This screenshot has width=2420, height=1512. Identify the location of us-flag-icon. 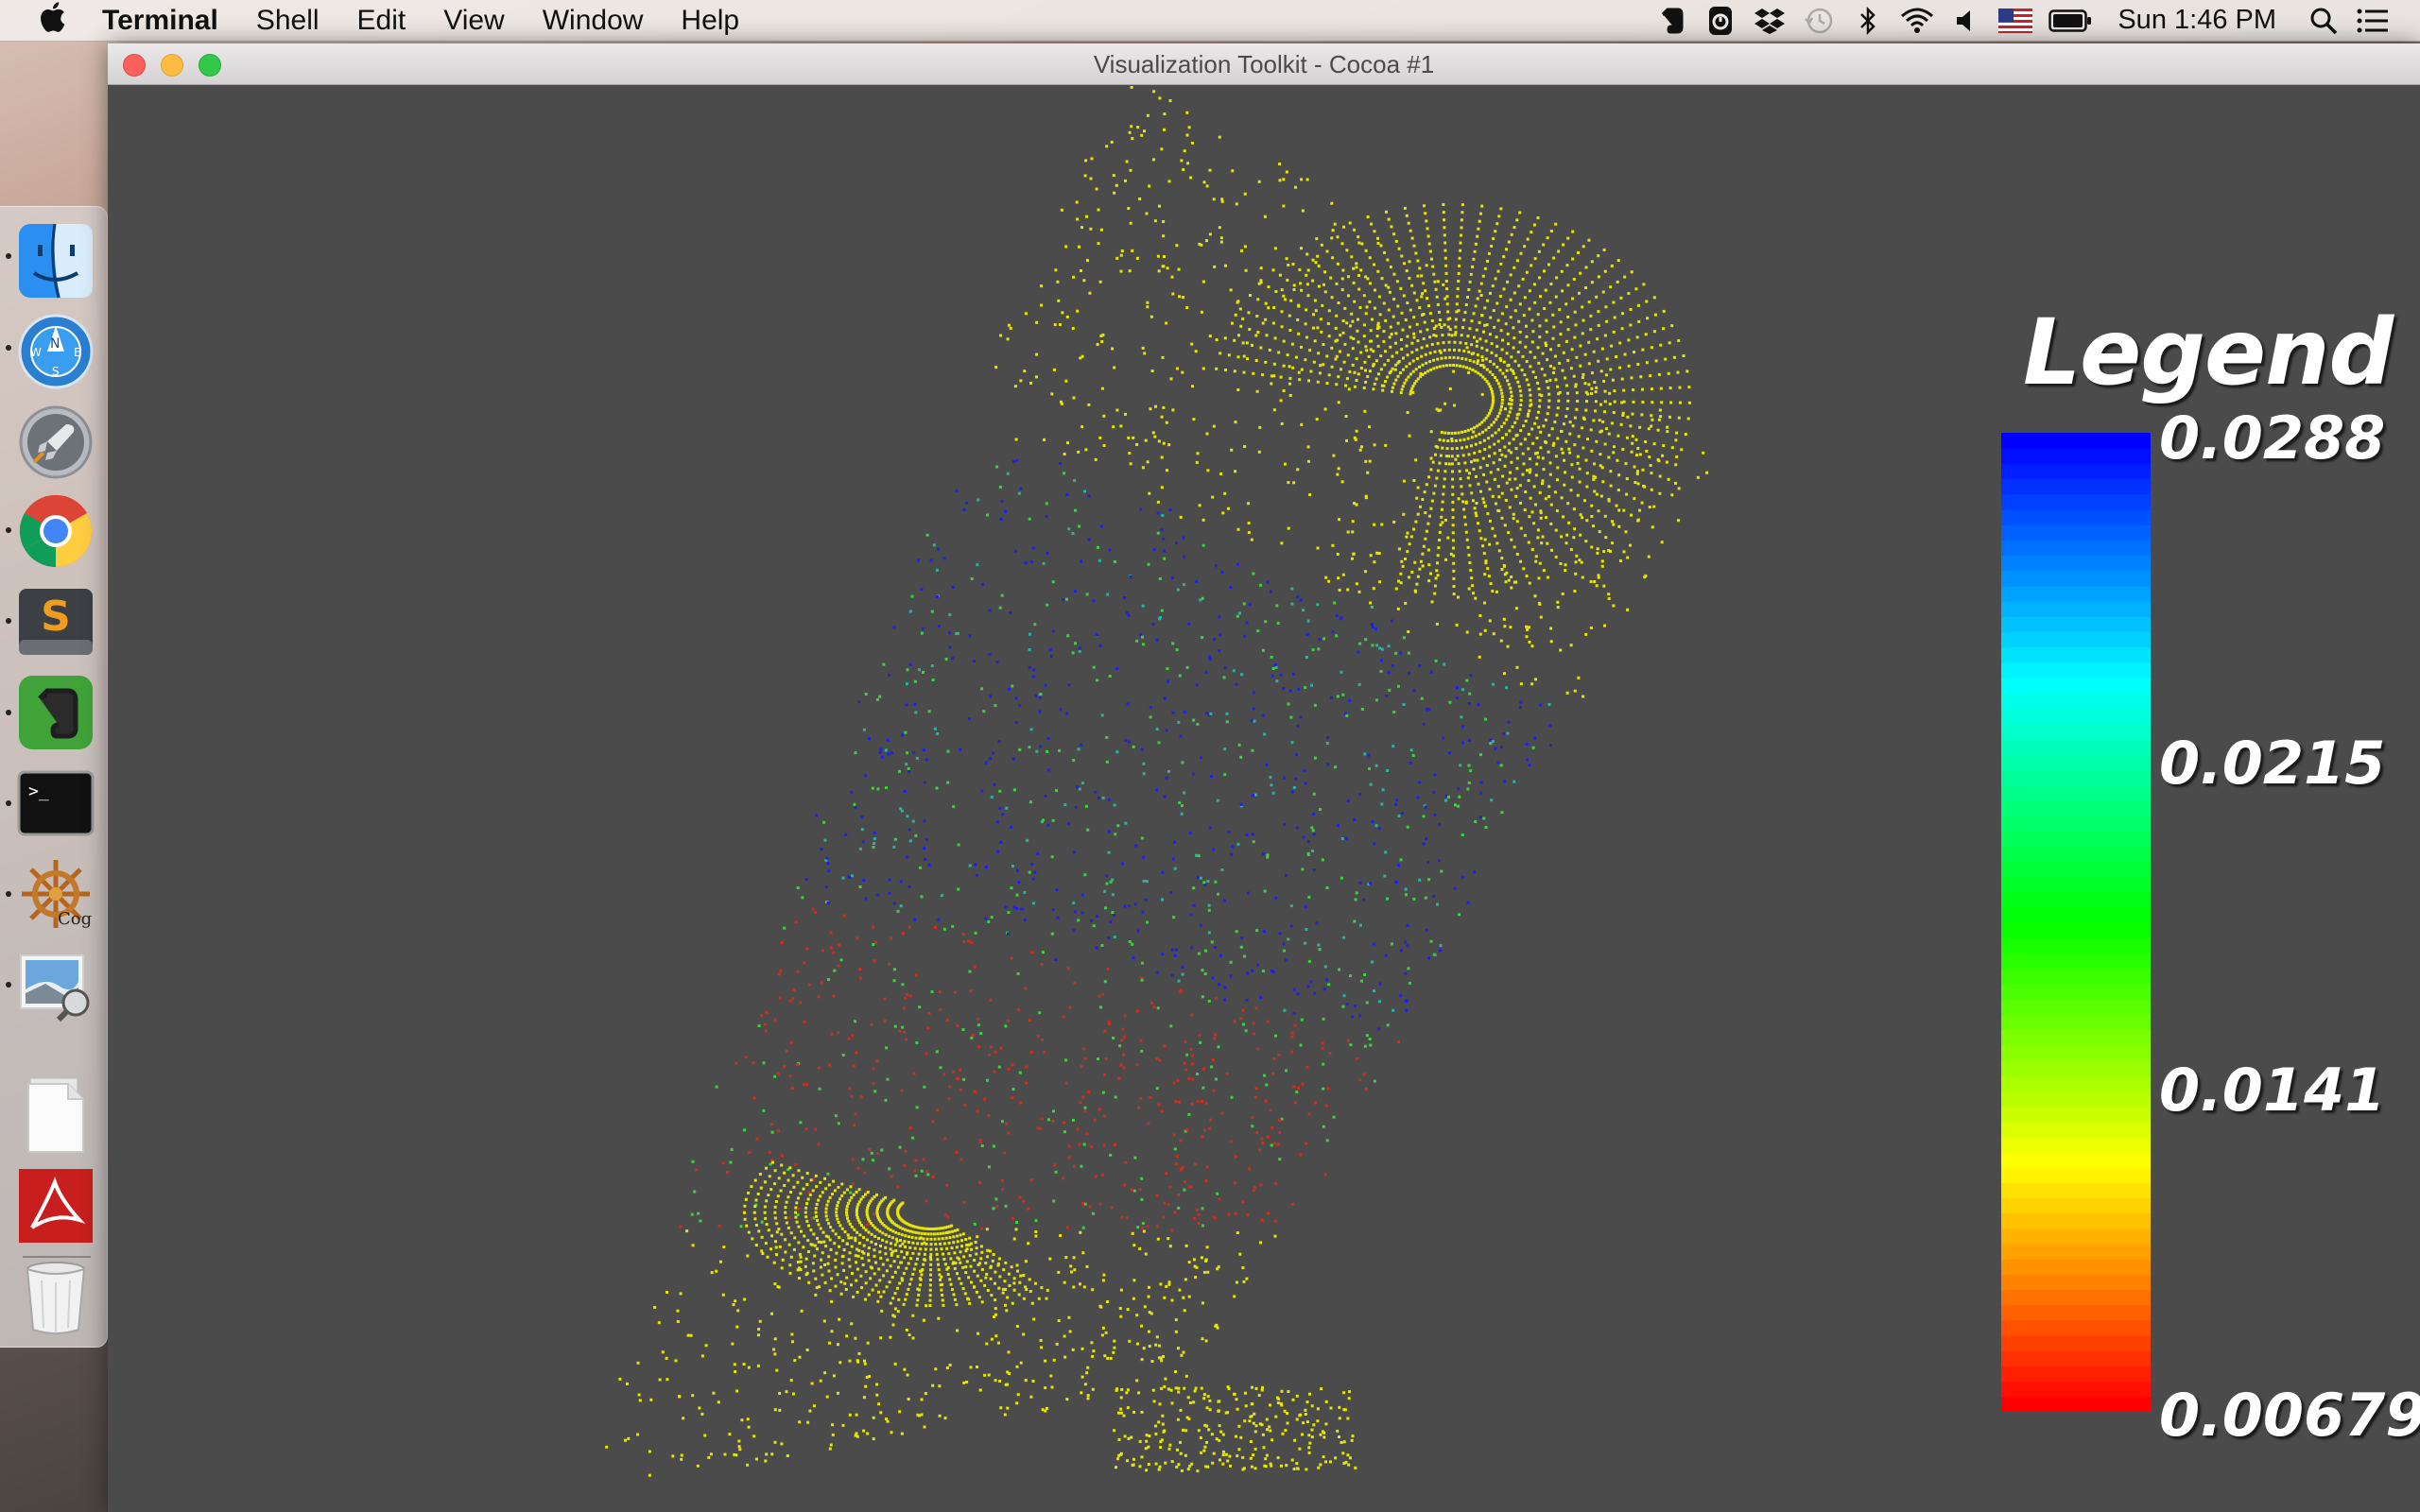
(2015, 21).